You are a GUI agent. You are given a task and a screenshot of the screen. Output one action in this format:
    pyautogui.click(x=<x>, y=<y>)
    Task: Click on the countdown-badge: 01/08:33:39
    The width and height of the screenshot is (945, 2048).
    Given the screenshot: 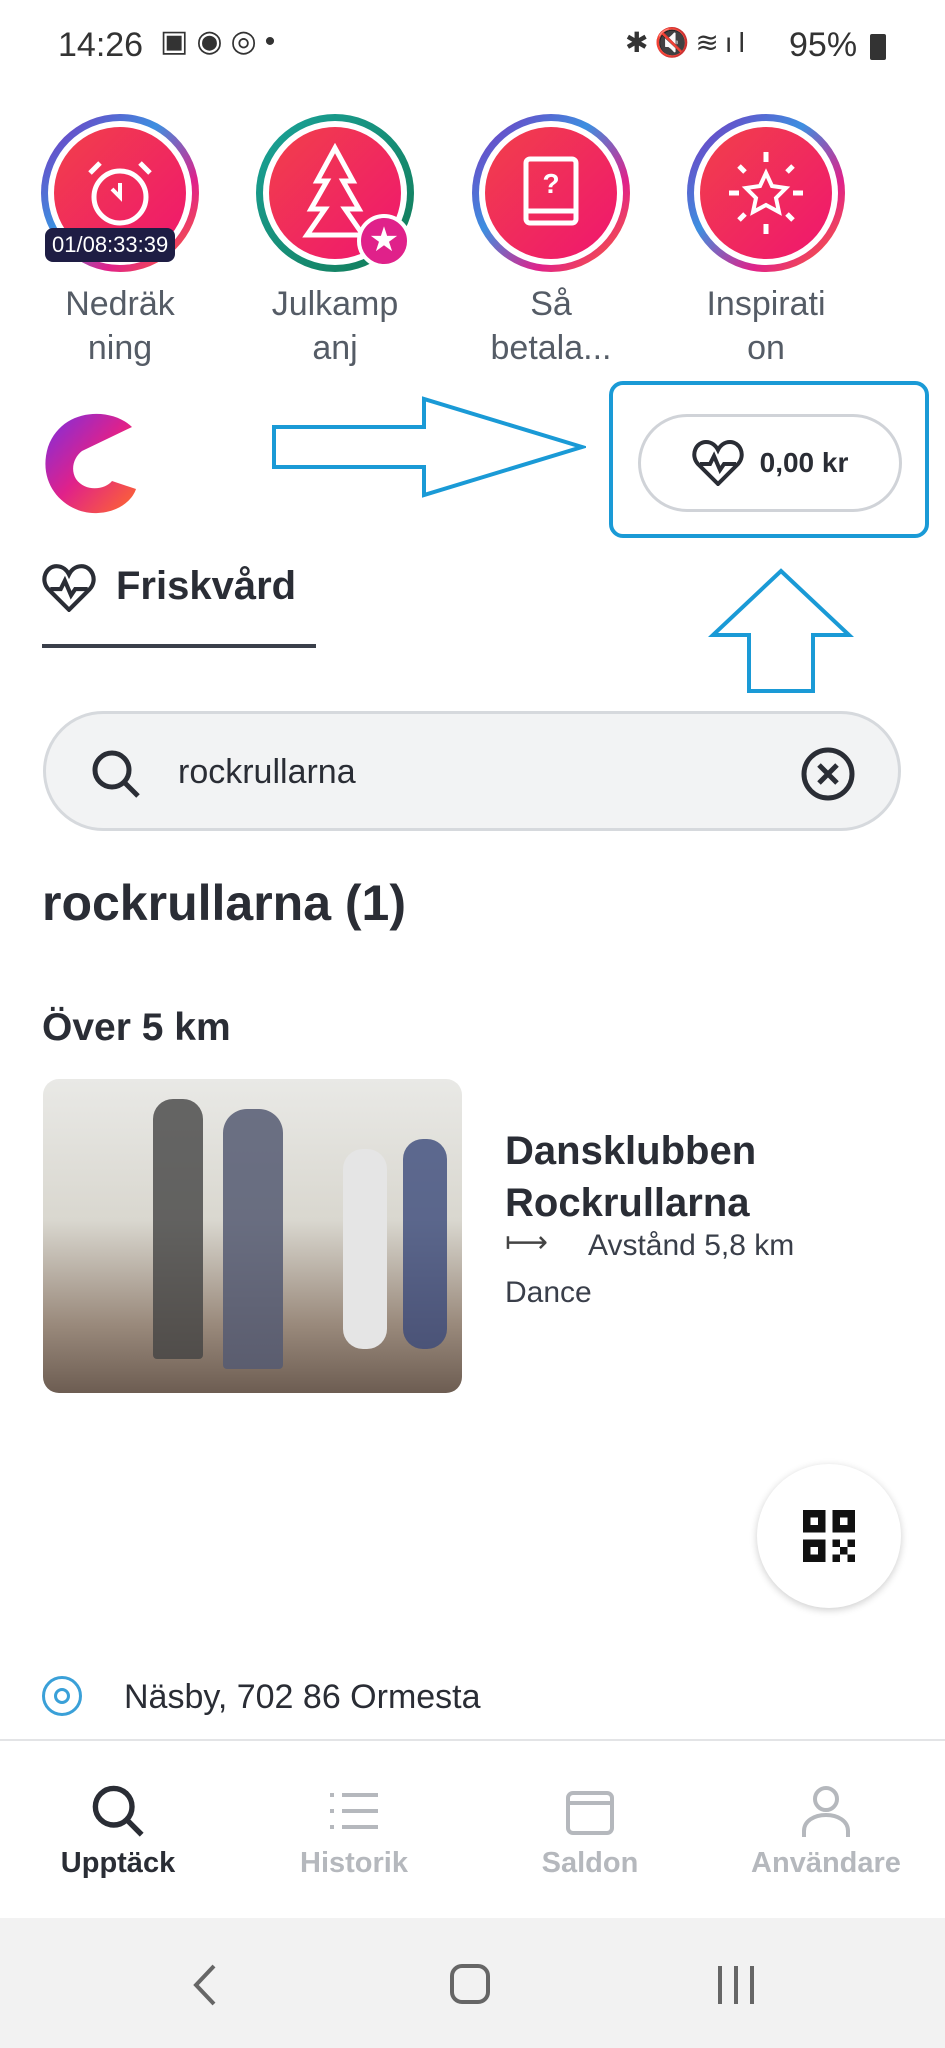 What is the action you would take?
    pyautogui.click(x=110, y=245)
    